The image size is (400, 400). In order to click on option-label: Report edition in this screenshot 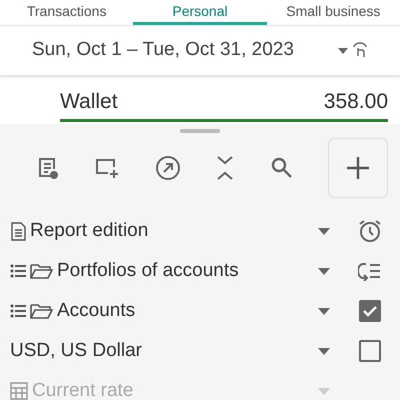, I will do `click(174, 231)`.